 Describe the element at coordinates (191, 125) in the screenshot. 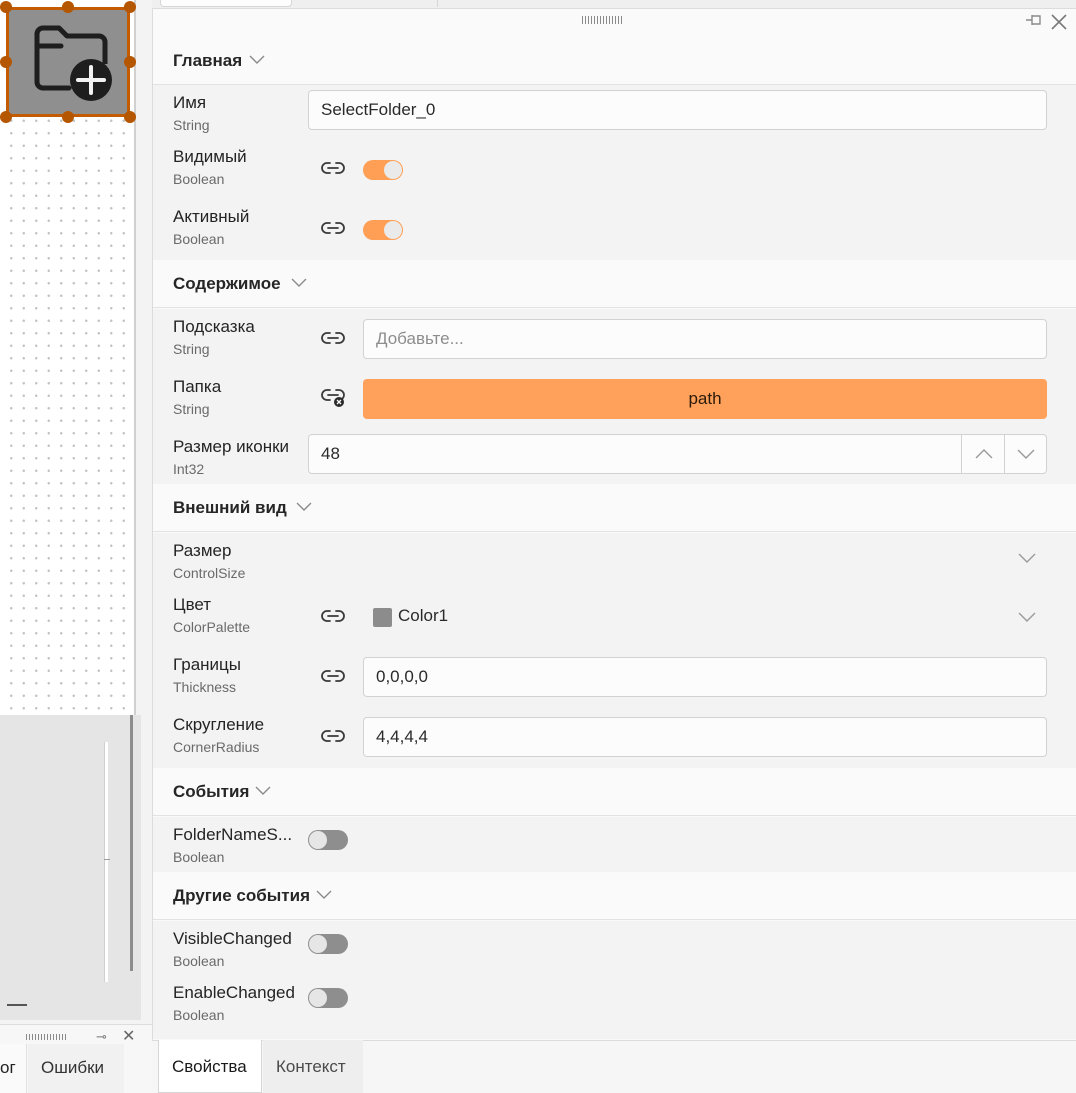

I see `prop-name-type: String` at that location.